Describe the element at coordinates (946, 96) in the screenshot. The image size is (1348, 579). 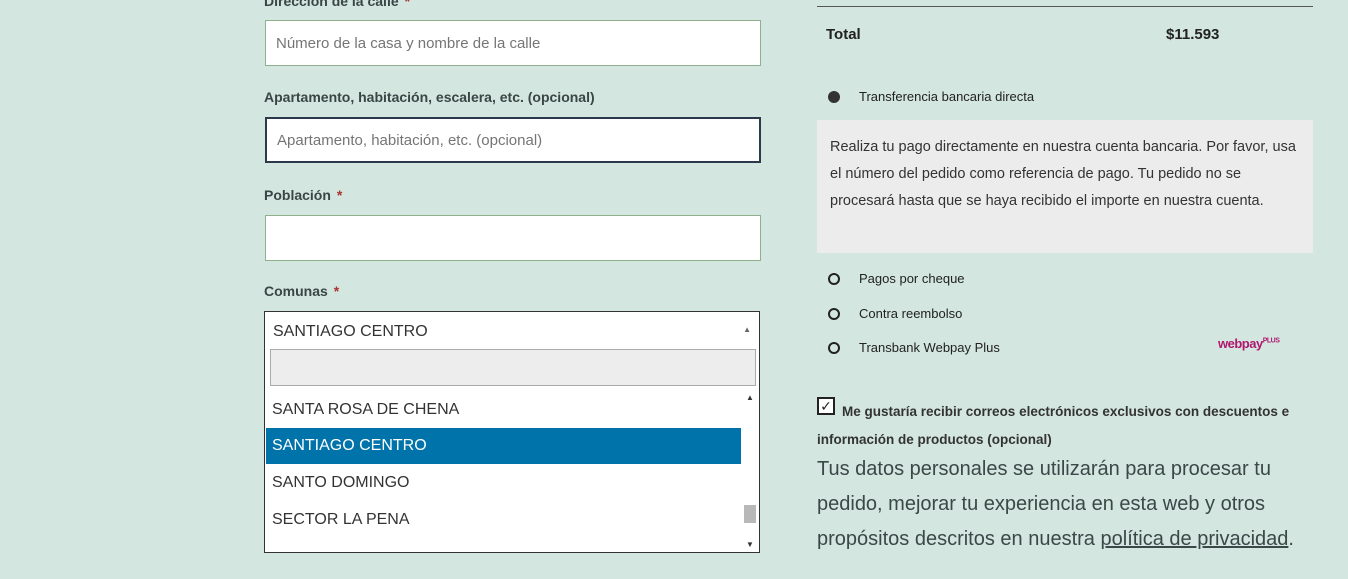
I see `payment-label-transfer: Transferencia bancaria directa` at that location.